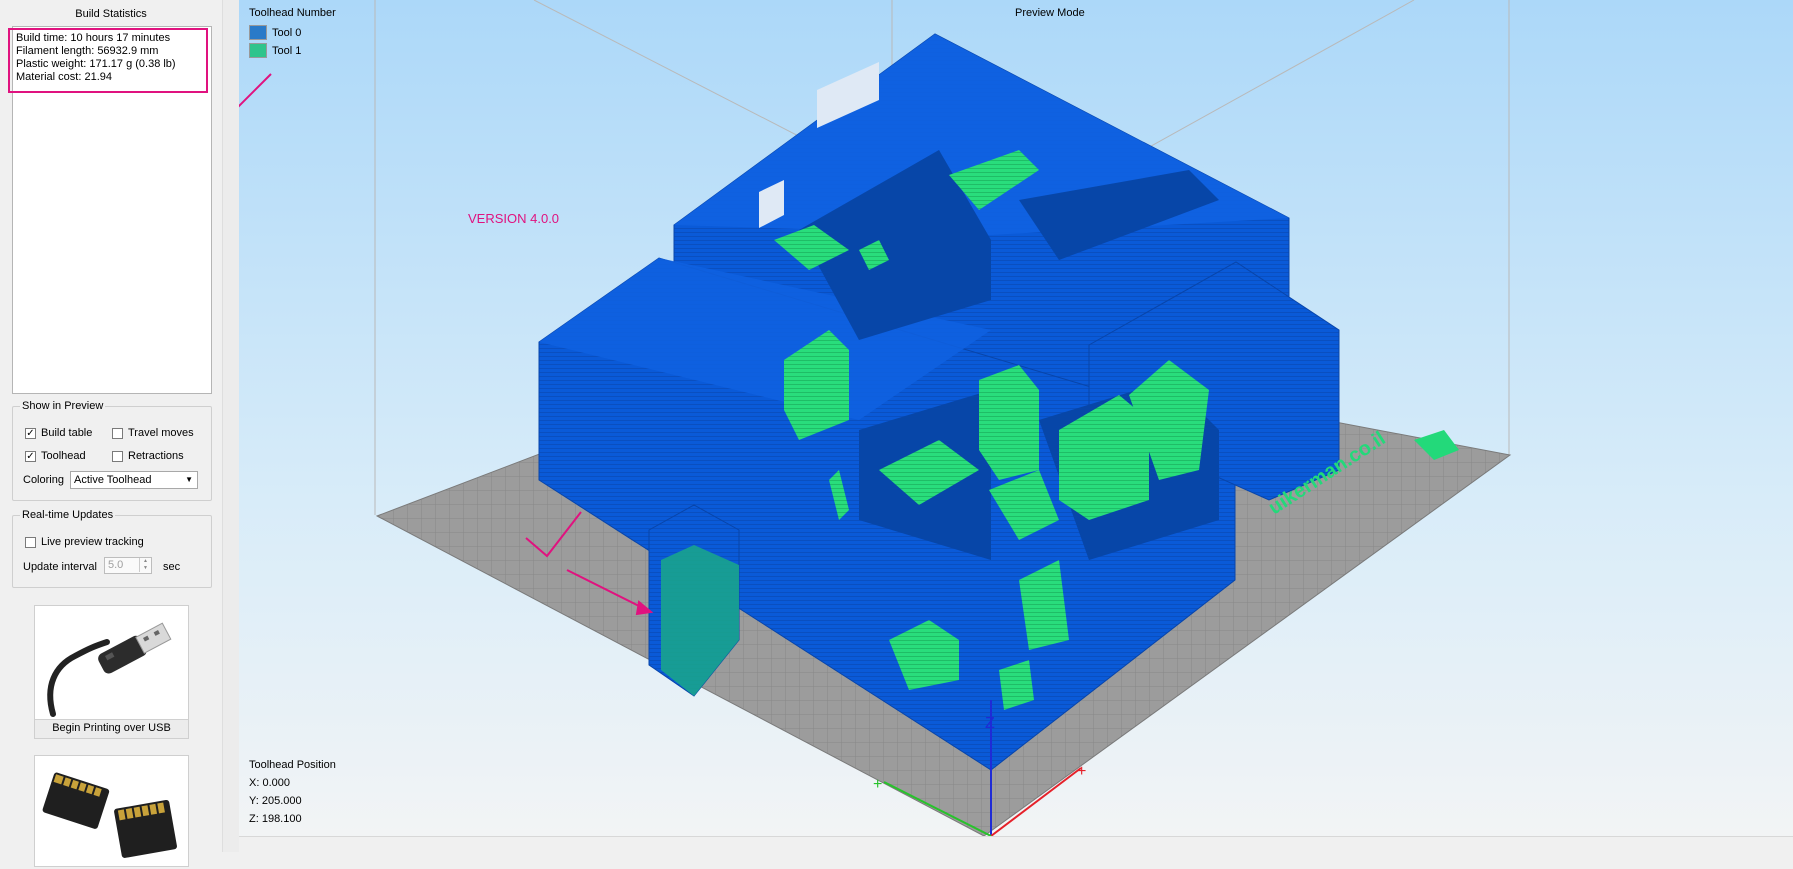 Image resolution: width=1793 pixels, height=869 pixels. Describe the element at coordinates (128, 565) in the screenshot. I see `update-interval-spinbox: 5.0 ▲ ▼` at that location.